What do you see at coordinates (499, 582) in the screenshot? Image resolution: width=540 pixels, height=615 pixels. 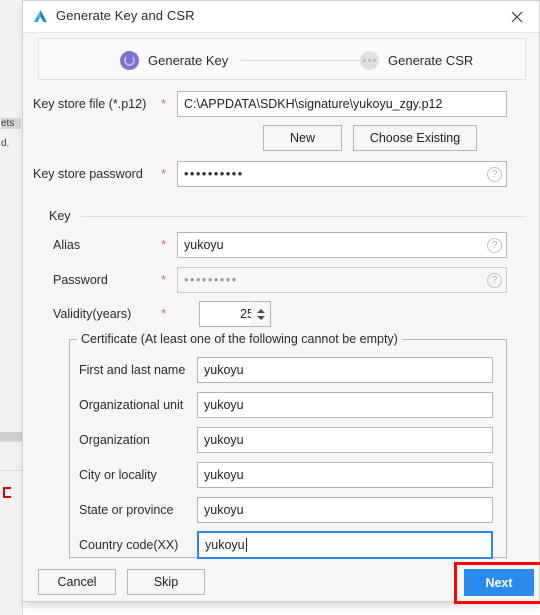 I see `next-button: Next` at bounding box center [499, 582].